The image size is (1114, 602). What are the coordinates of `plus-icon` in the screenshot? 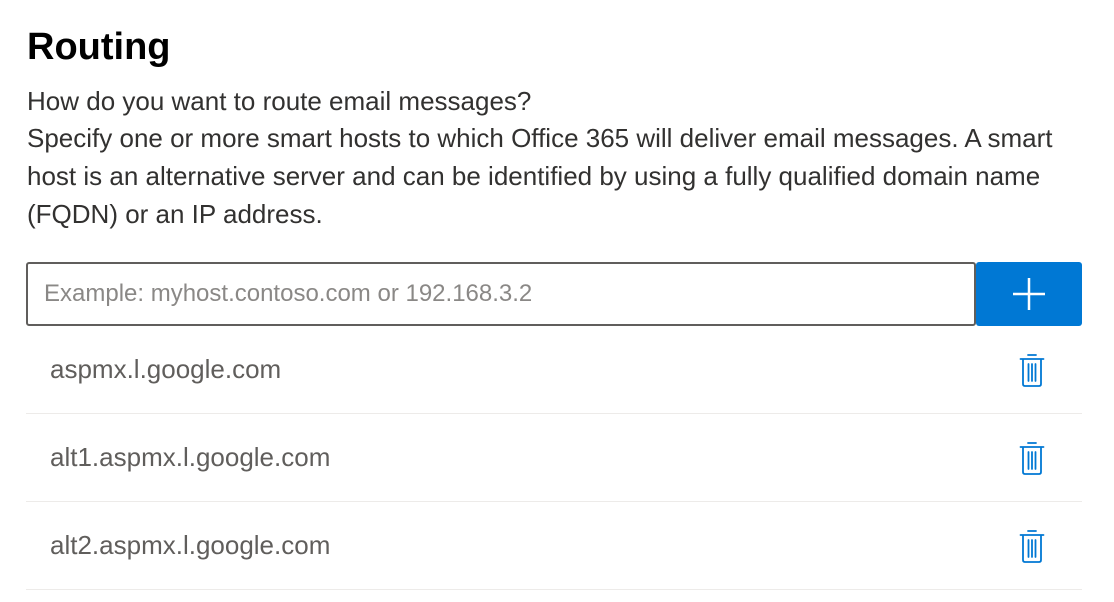 It's located at (1029, 294).